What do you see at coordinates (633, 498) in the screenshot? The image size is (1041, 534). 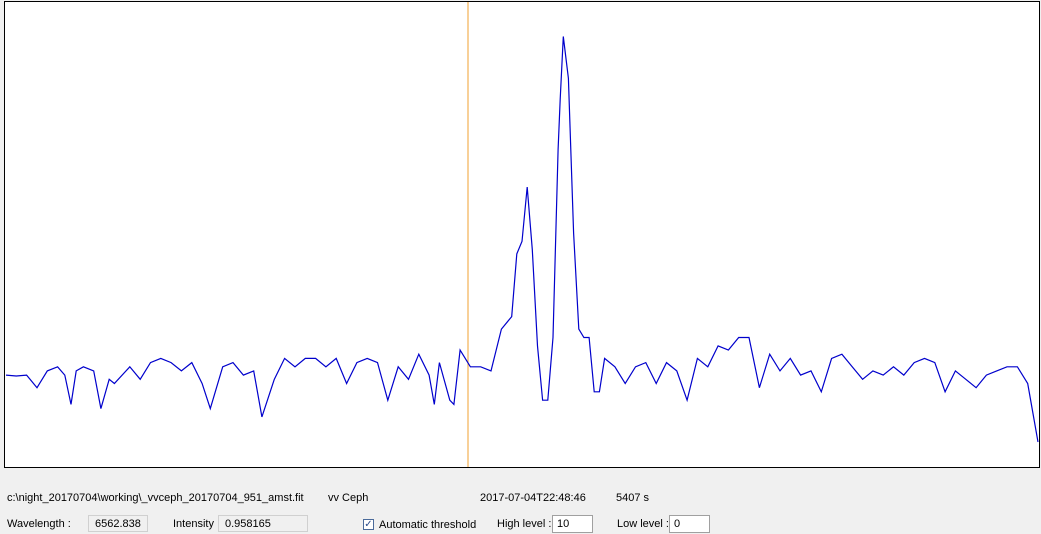 I see `exposure-time: 5407 s` at bounding box center [633, 498].